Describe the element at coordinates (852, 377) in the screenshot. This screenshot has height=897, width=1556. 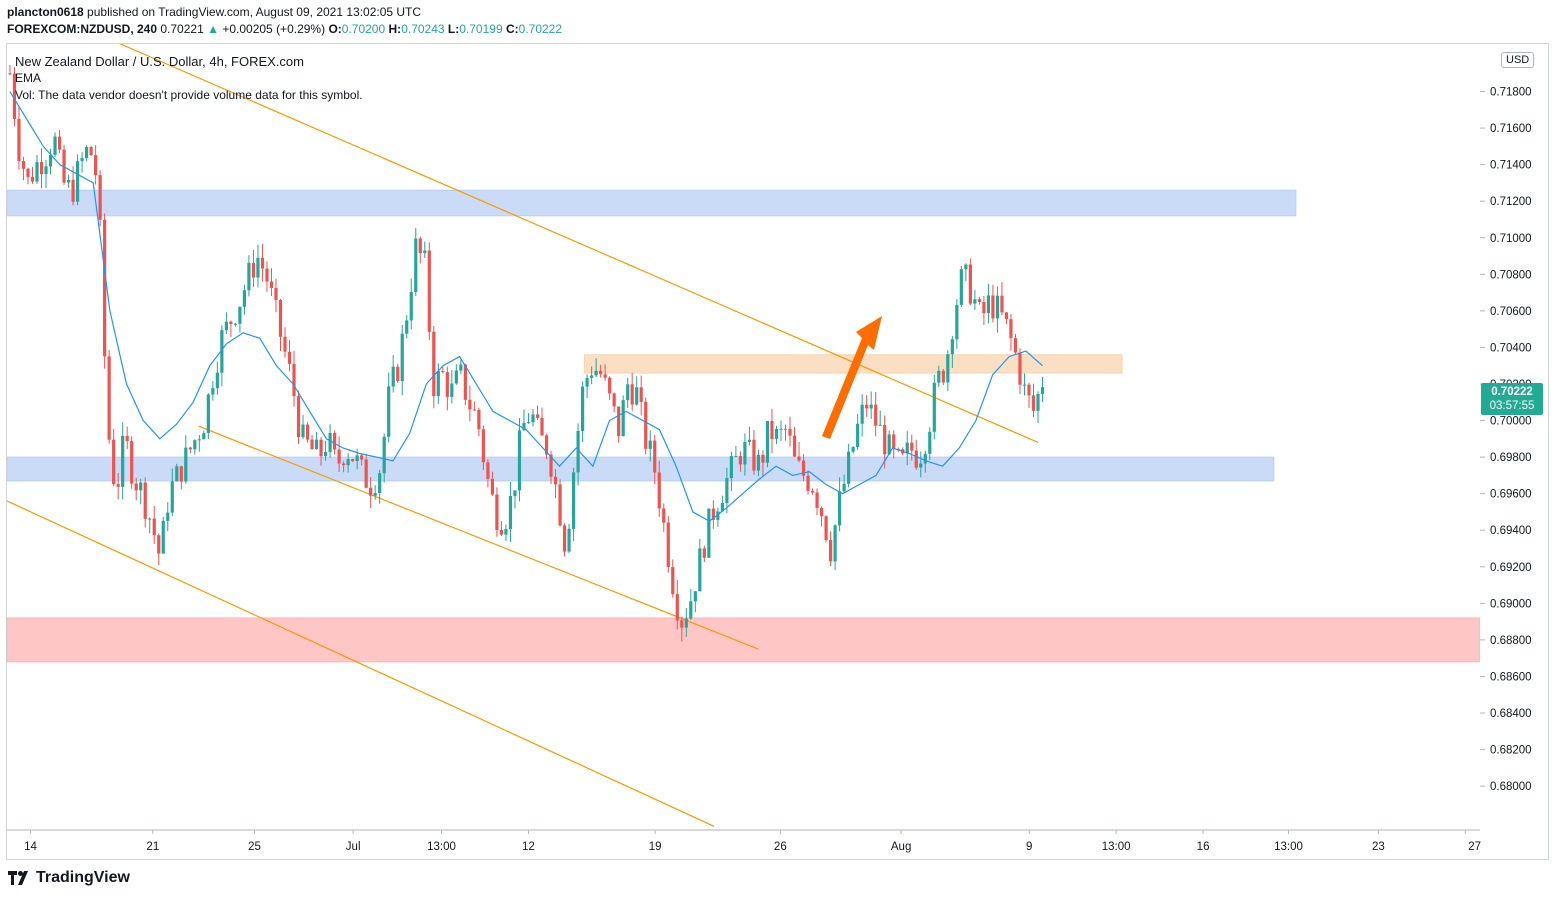
I see `bullish-arrow-icon` at that location.